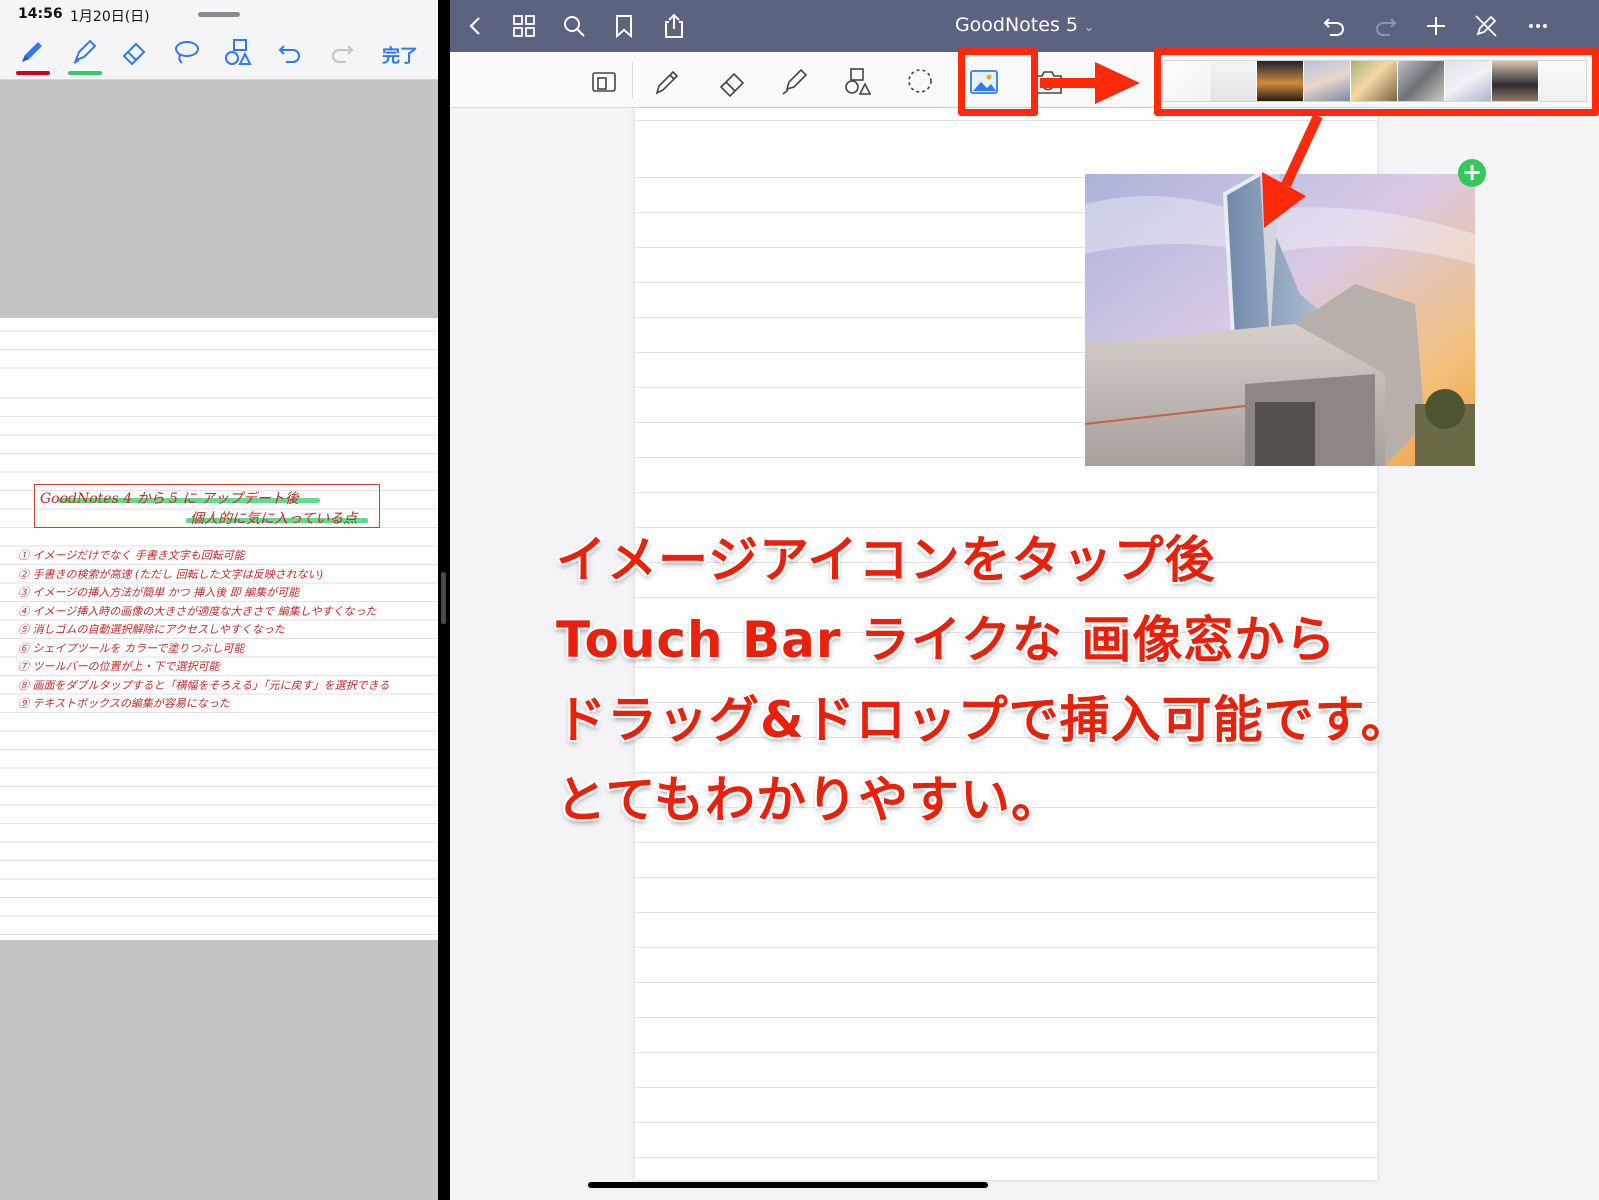 The width and height of the screenshot is (1599, 1200). I want to click on page-layout-button, so click(604, 82).